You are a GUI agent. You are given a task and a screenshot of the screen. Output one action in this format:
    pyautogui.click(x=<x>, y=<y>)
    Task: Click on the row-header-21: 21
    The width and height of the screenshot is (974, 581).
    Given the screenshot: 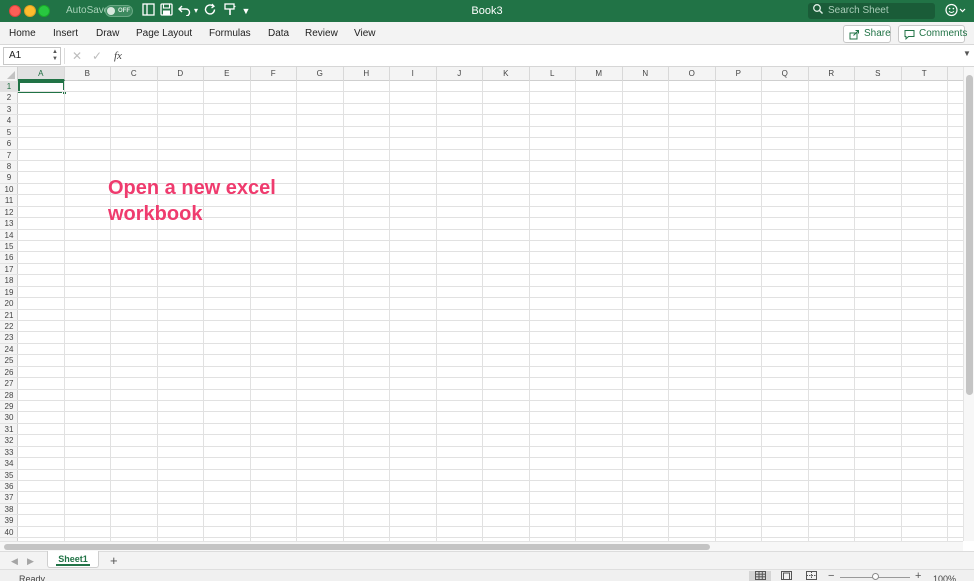 What is the action you would take?
    pyautogui.click(x=9, y=316)
    